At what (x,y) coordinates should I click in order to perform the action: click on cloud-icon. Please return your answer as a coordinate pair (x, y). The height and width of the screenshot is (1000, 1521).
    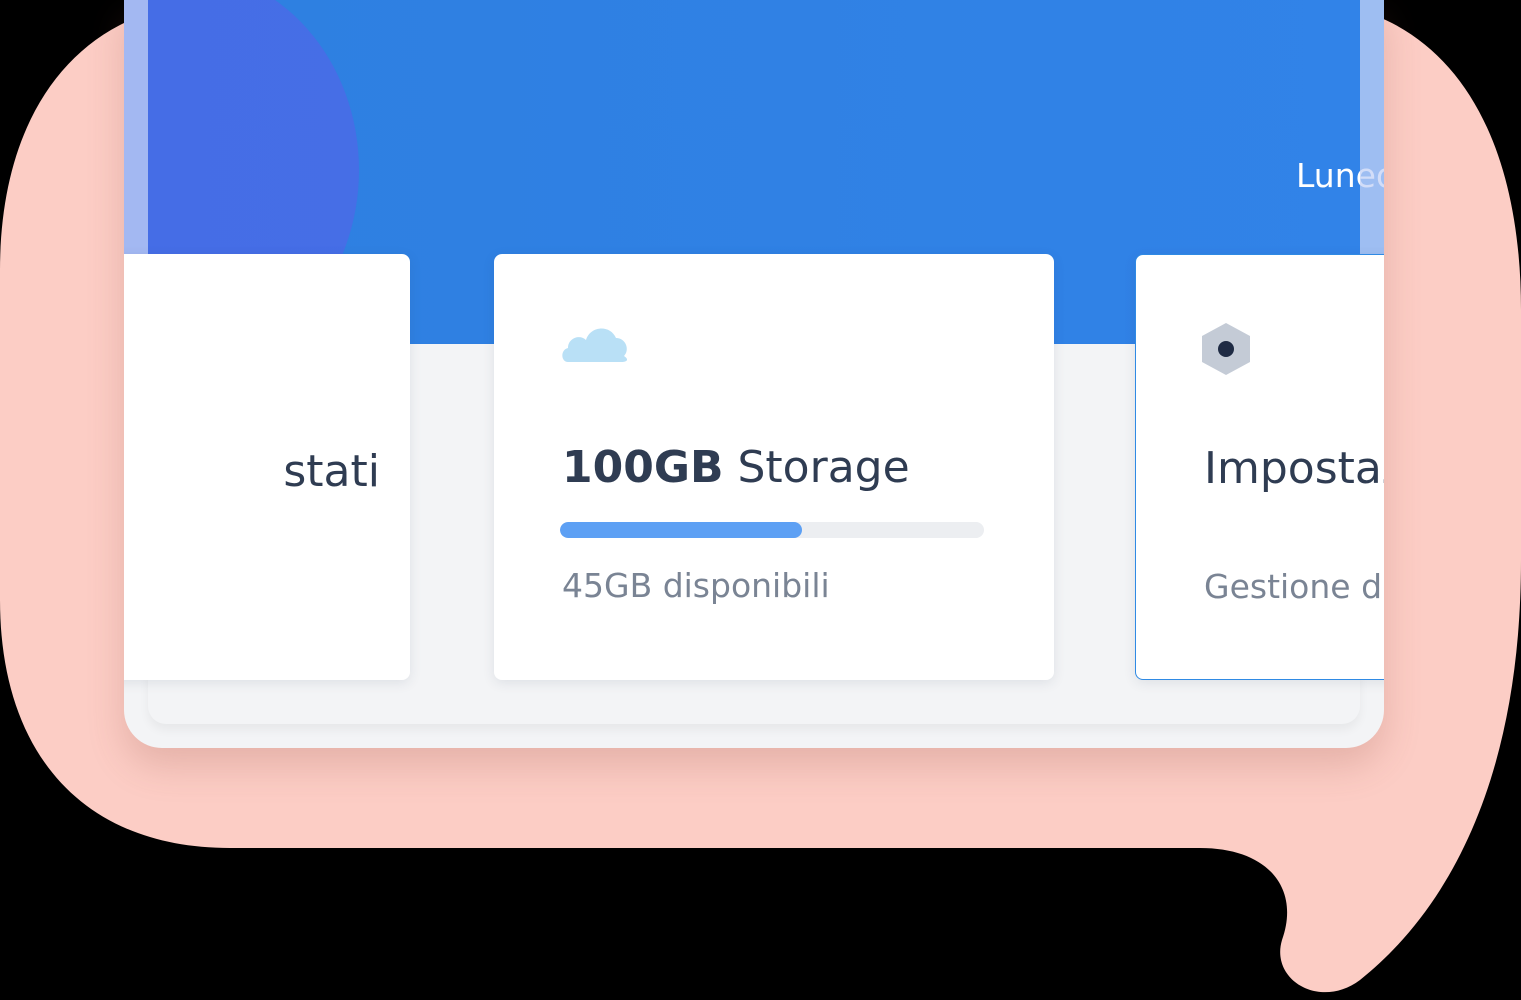
    Looking at the image, I should click on (595, 345).